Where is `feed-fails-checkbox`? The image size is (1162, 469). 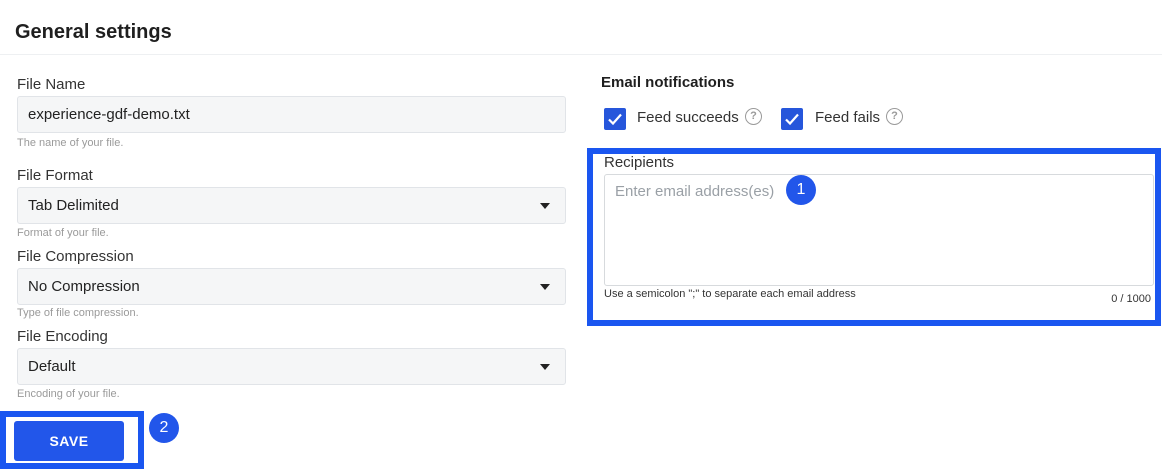
feed-fails-checkbox is located at coordinates (792, 119).